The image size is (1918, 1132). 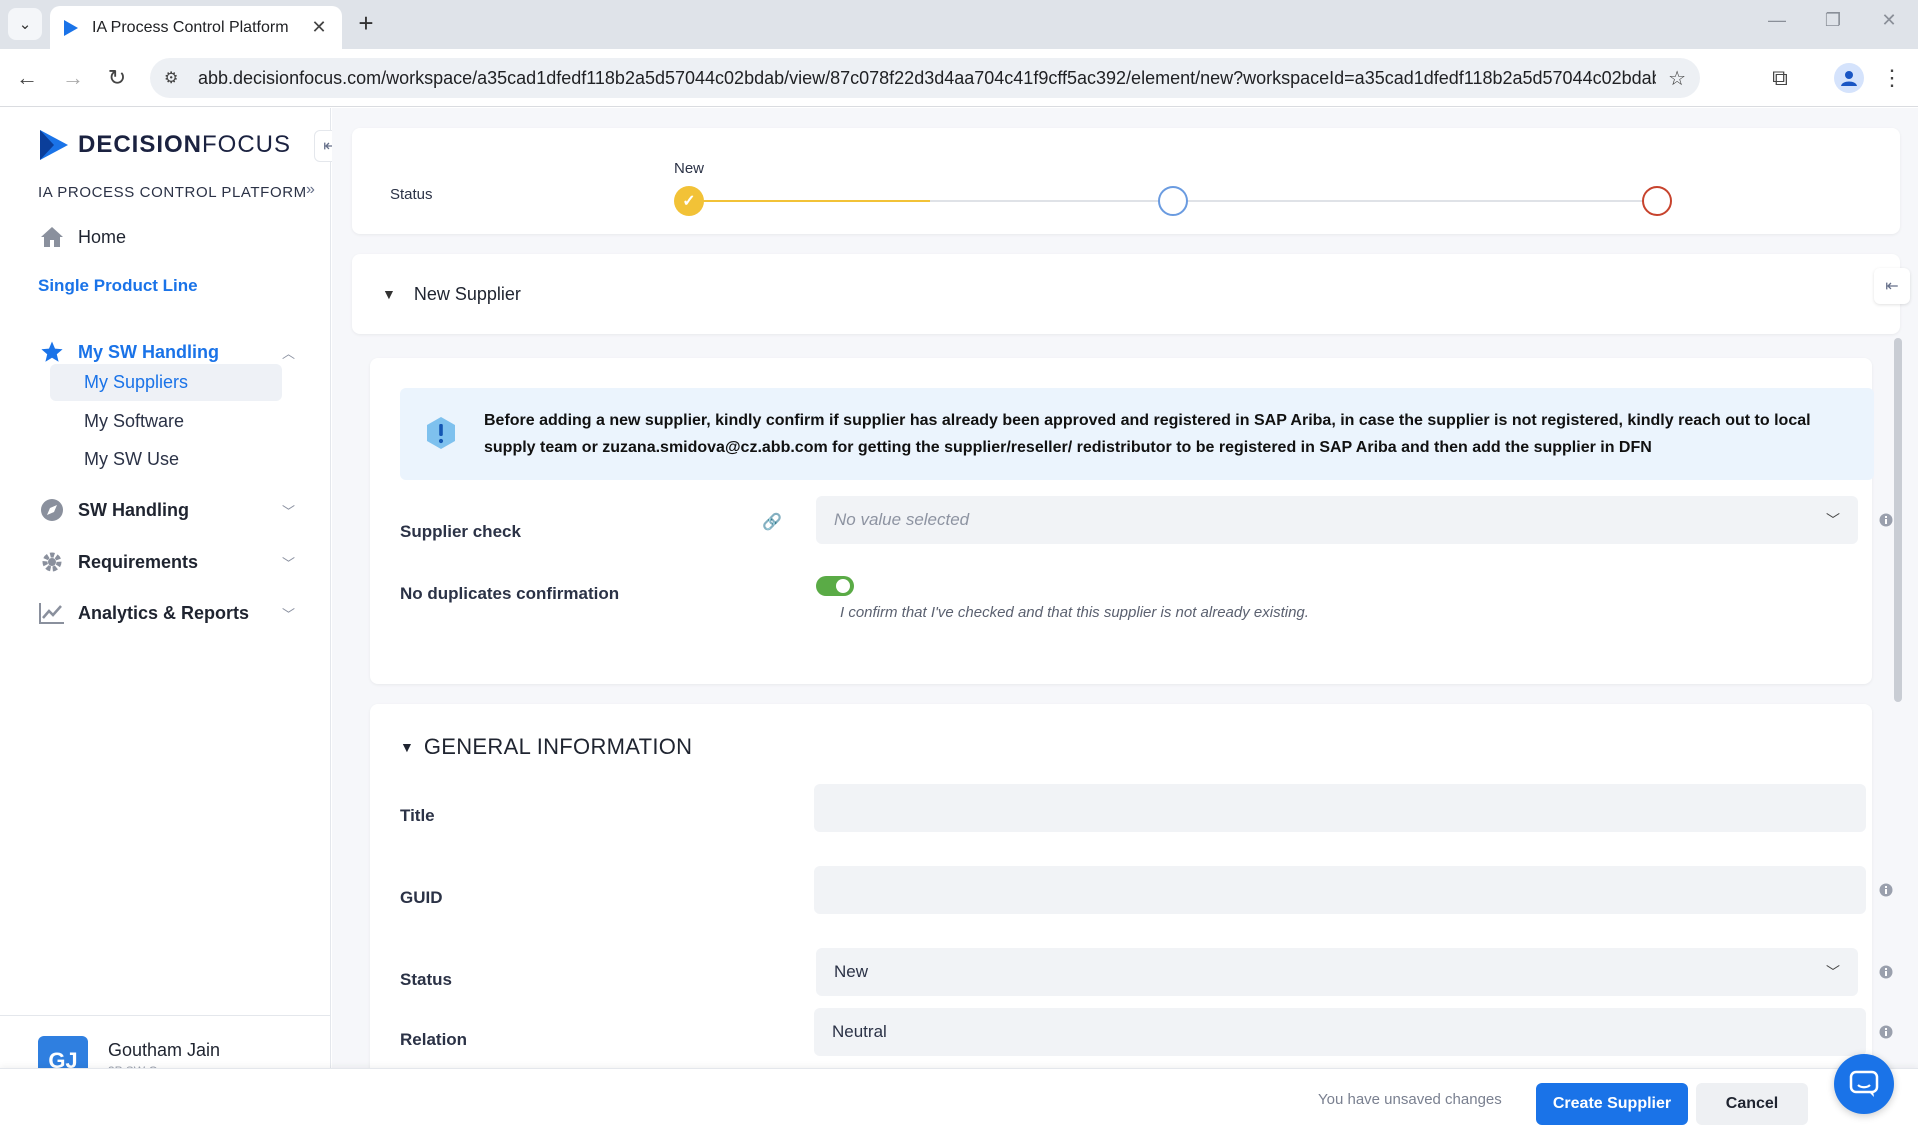 I want to click on sidebar-item-label: SW Handling, so click(x=133, y=509).